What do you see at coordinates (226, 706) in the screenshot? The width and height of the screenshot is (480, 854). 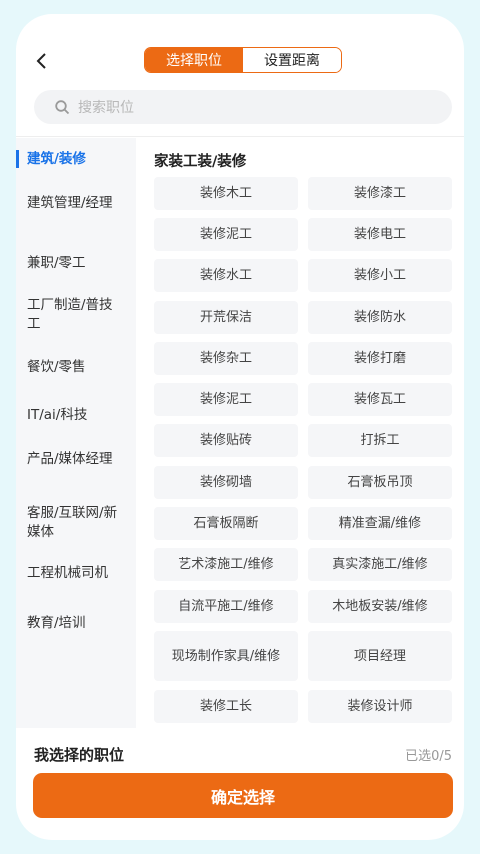 I see `job-chip: 装修工长` at bounding box center [226, 706].